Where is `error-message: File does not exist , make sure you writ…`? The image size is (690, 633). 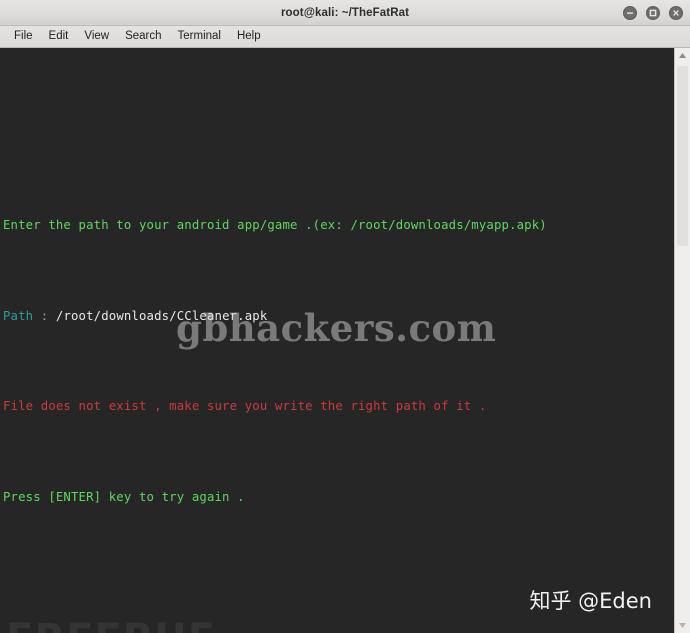 error-message: File does not exist , make sure you writ… is located at coordinates (245, 406).